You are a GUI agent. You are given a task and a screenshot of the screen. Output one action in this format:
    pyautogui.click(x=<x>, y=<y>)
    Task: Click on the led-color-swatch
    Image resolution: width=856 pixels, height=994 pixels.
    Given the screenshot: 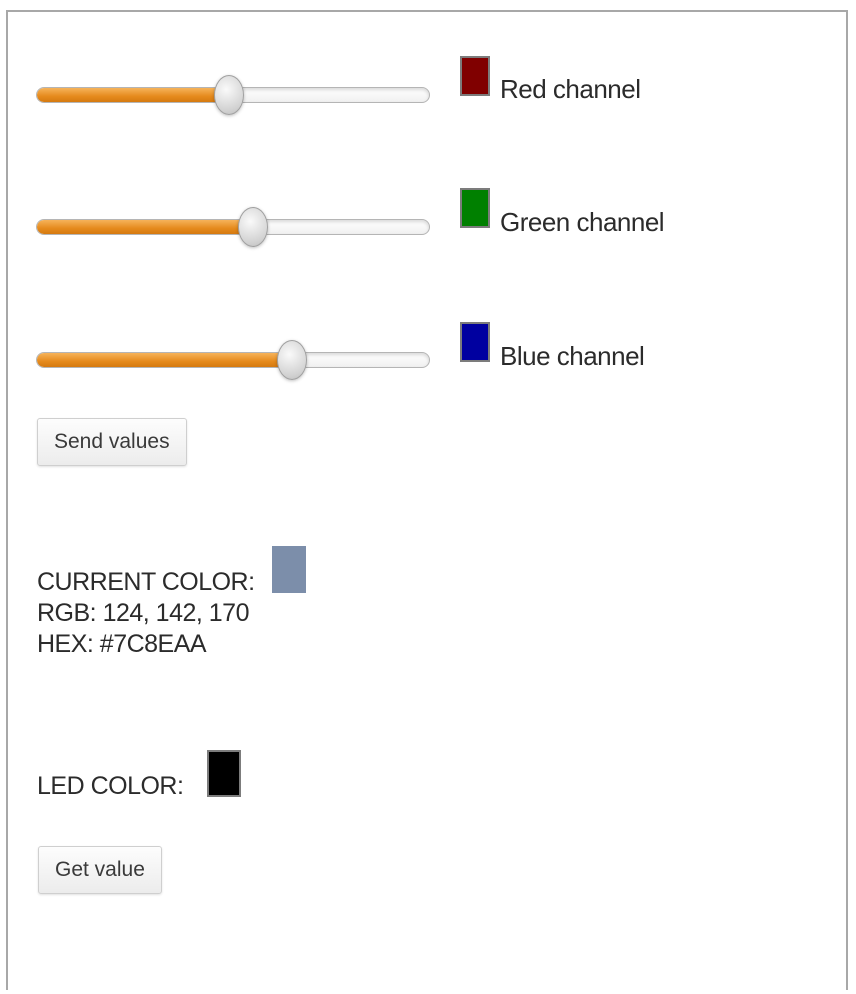 What is the action you would take?
    pyautogui.click(x=224, y=773)
    